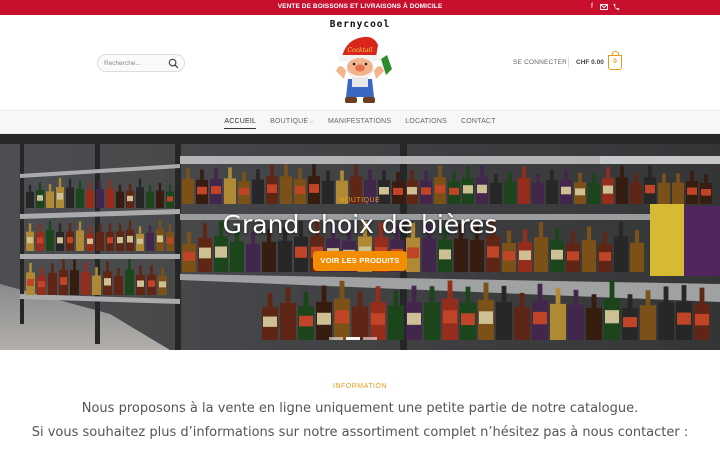 This screenshot has height=450, width=720. Describe the element at coordinates (478, 122) in the screenshot. I see `nav-item-contact: CONTACT` at that location.